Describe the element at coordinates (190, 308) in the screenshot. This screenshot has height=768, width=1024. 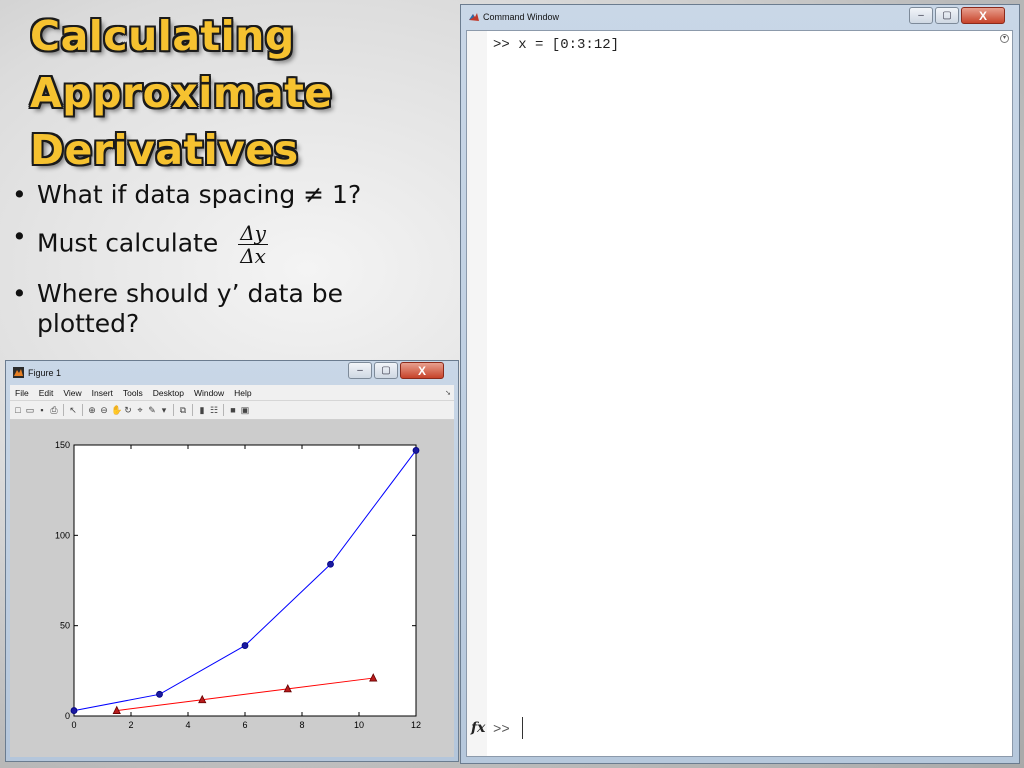
I see `bullet-text: Where should y’ data be plotted?` at that location.